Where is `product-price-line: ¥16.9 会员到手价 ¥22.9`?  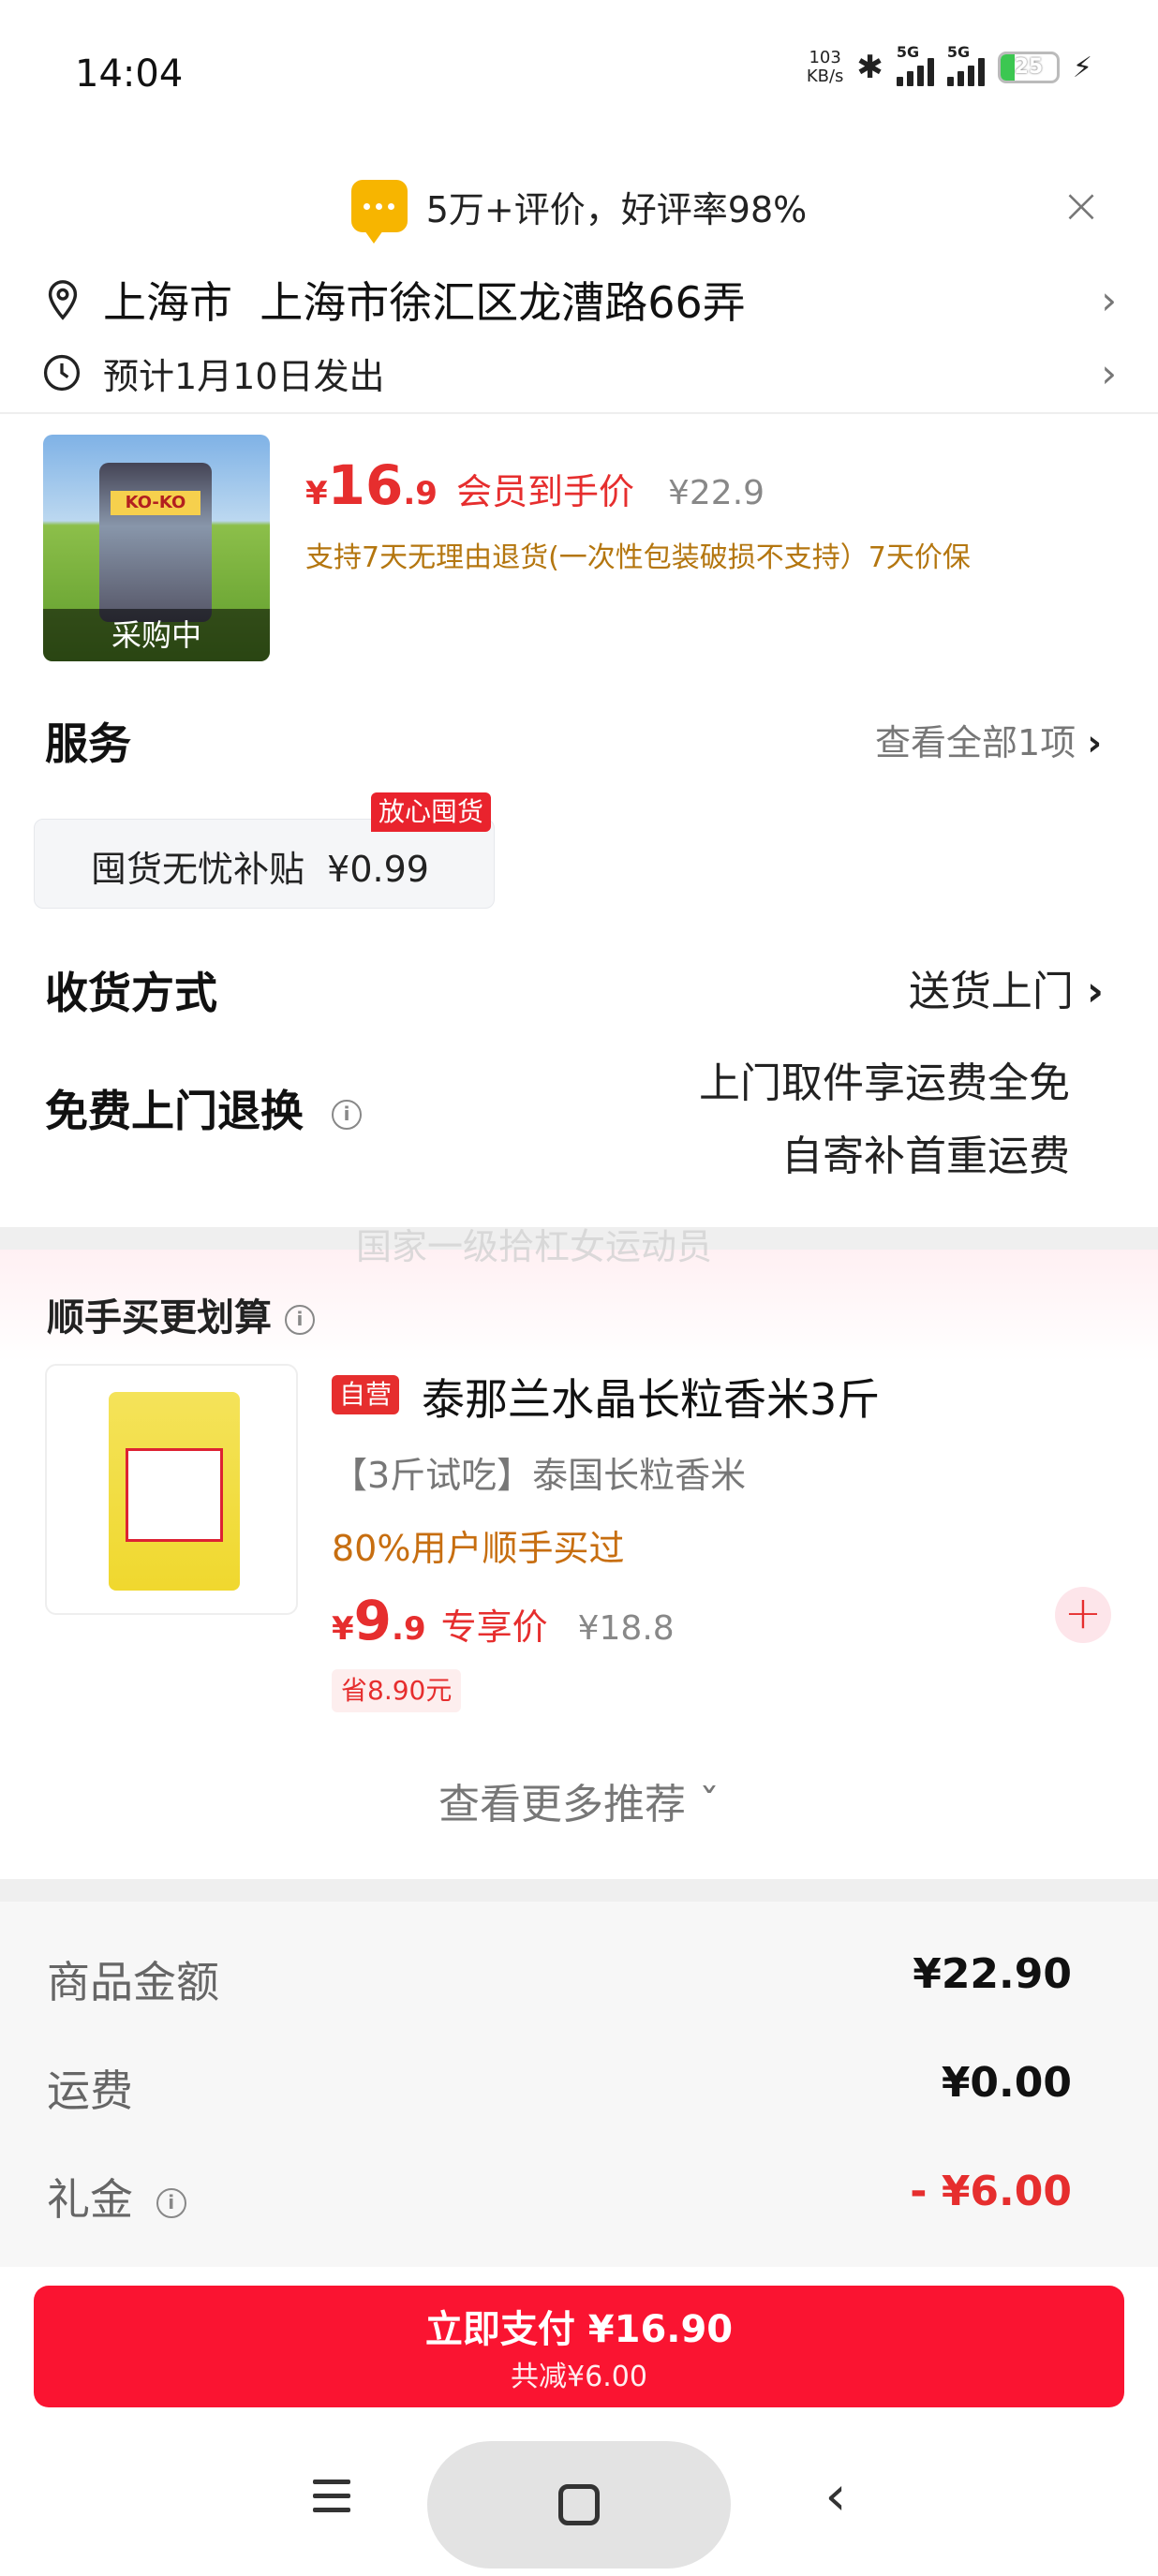 product-price-line: ¥16.9 会员到手价 ¥22.9 is located at coordinates (535, 485).